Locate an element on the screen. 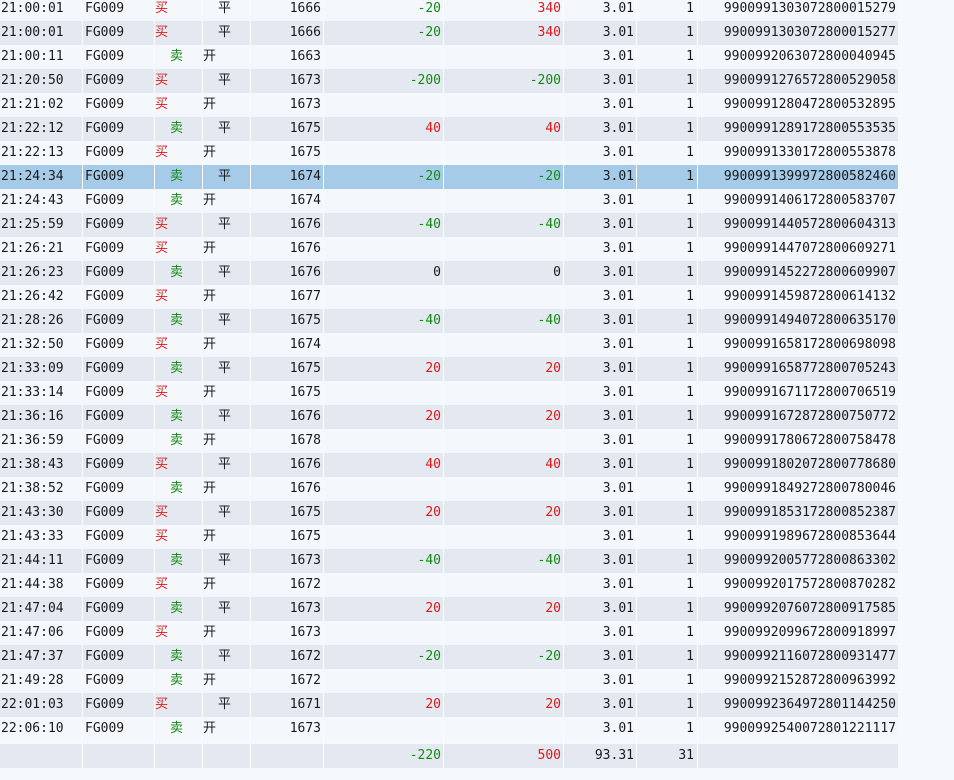  time-cell: 21:25:59 is located at coordinates (41, 225).